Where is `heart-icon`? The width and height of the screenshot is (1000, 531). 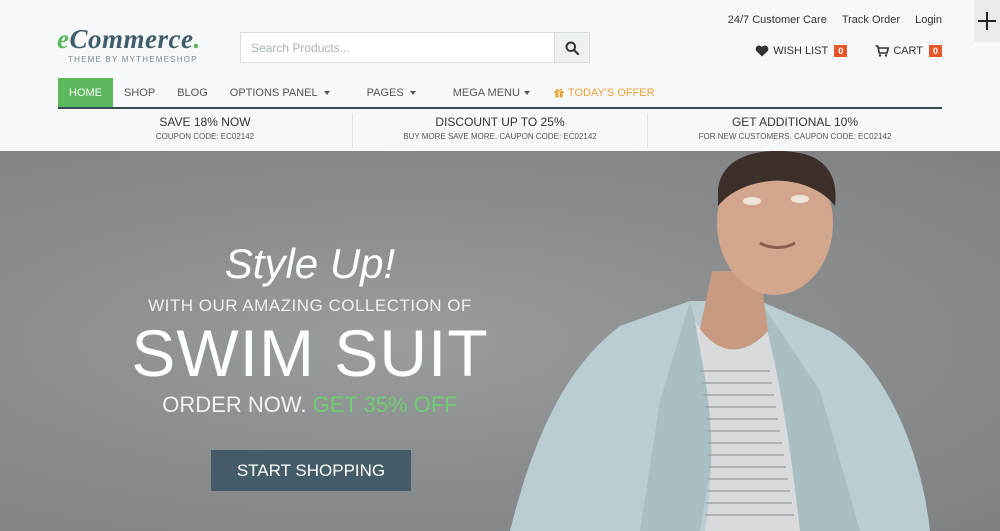
heart-icon is located at coordinates (762, 51).